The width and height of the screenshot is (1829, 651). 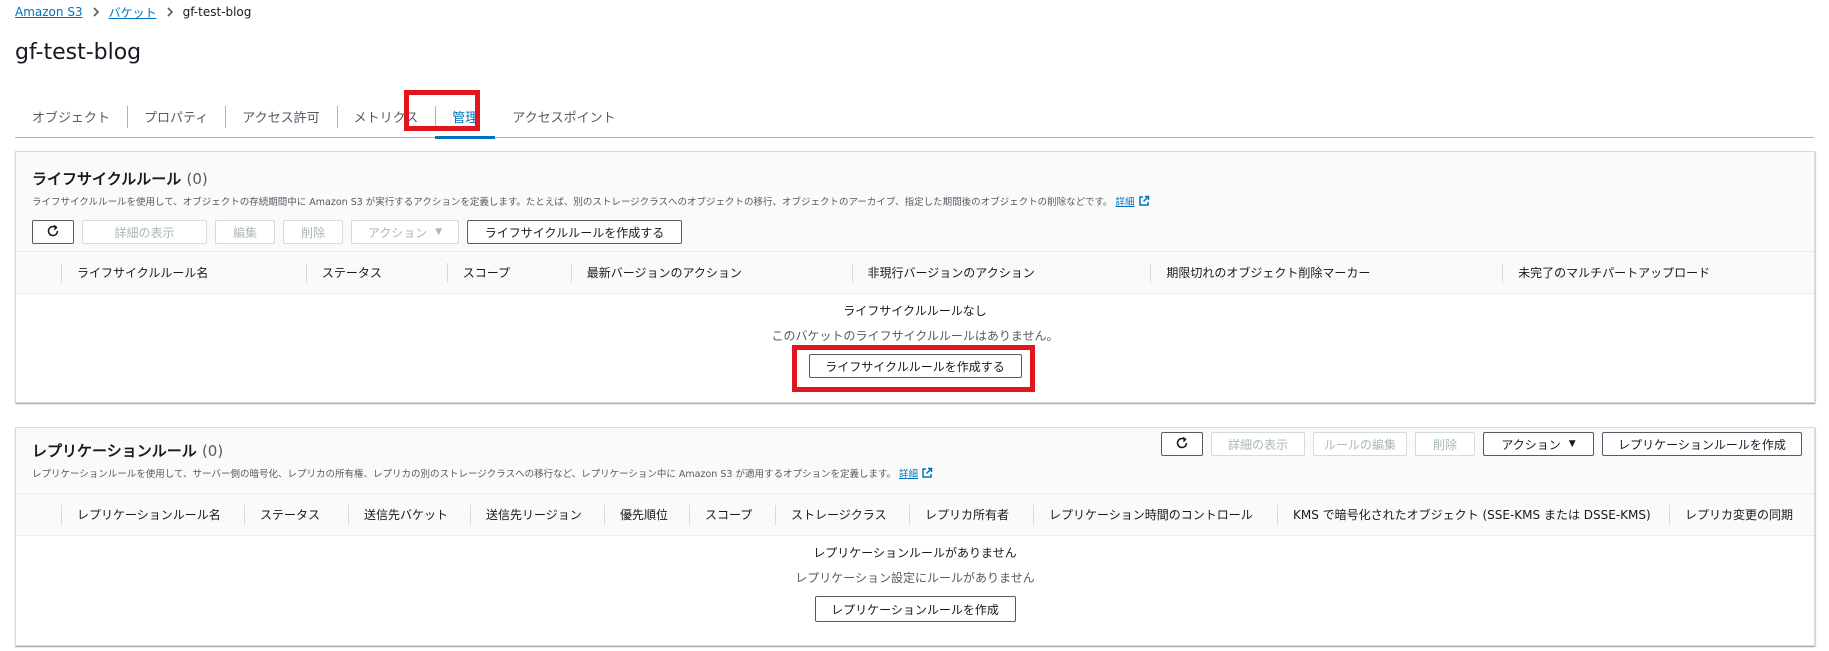 I want to click on breadcrumb-current: gf-test-blog, so click(x=217, y=12).